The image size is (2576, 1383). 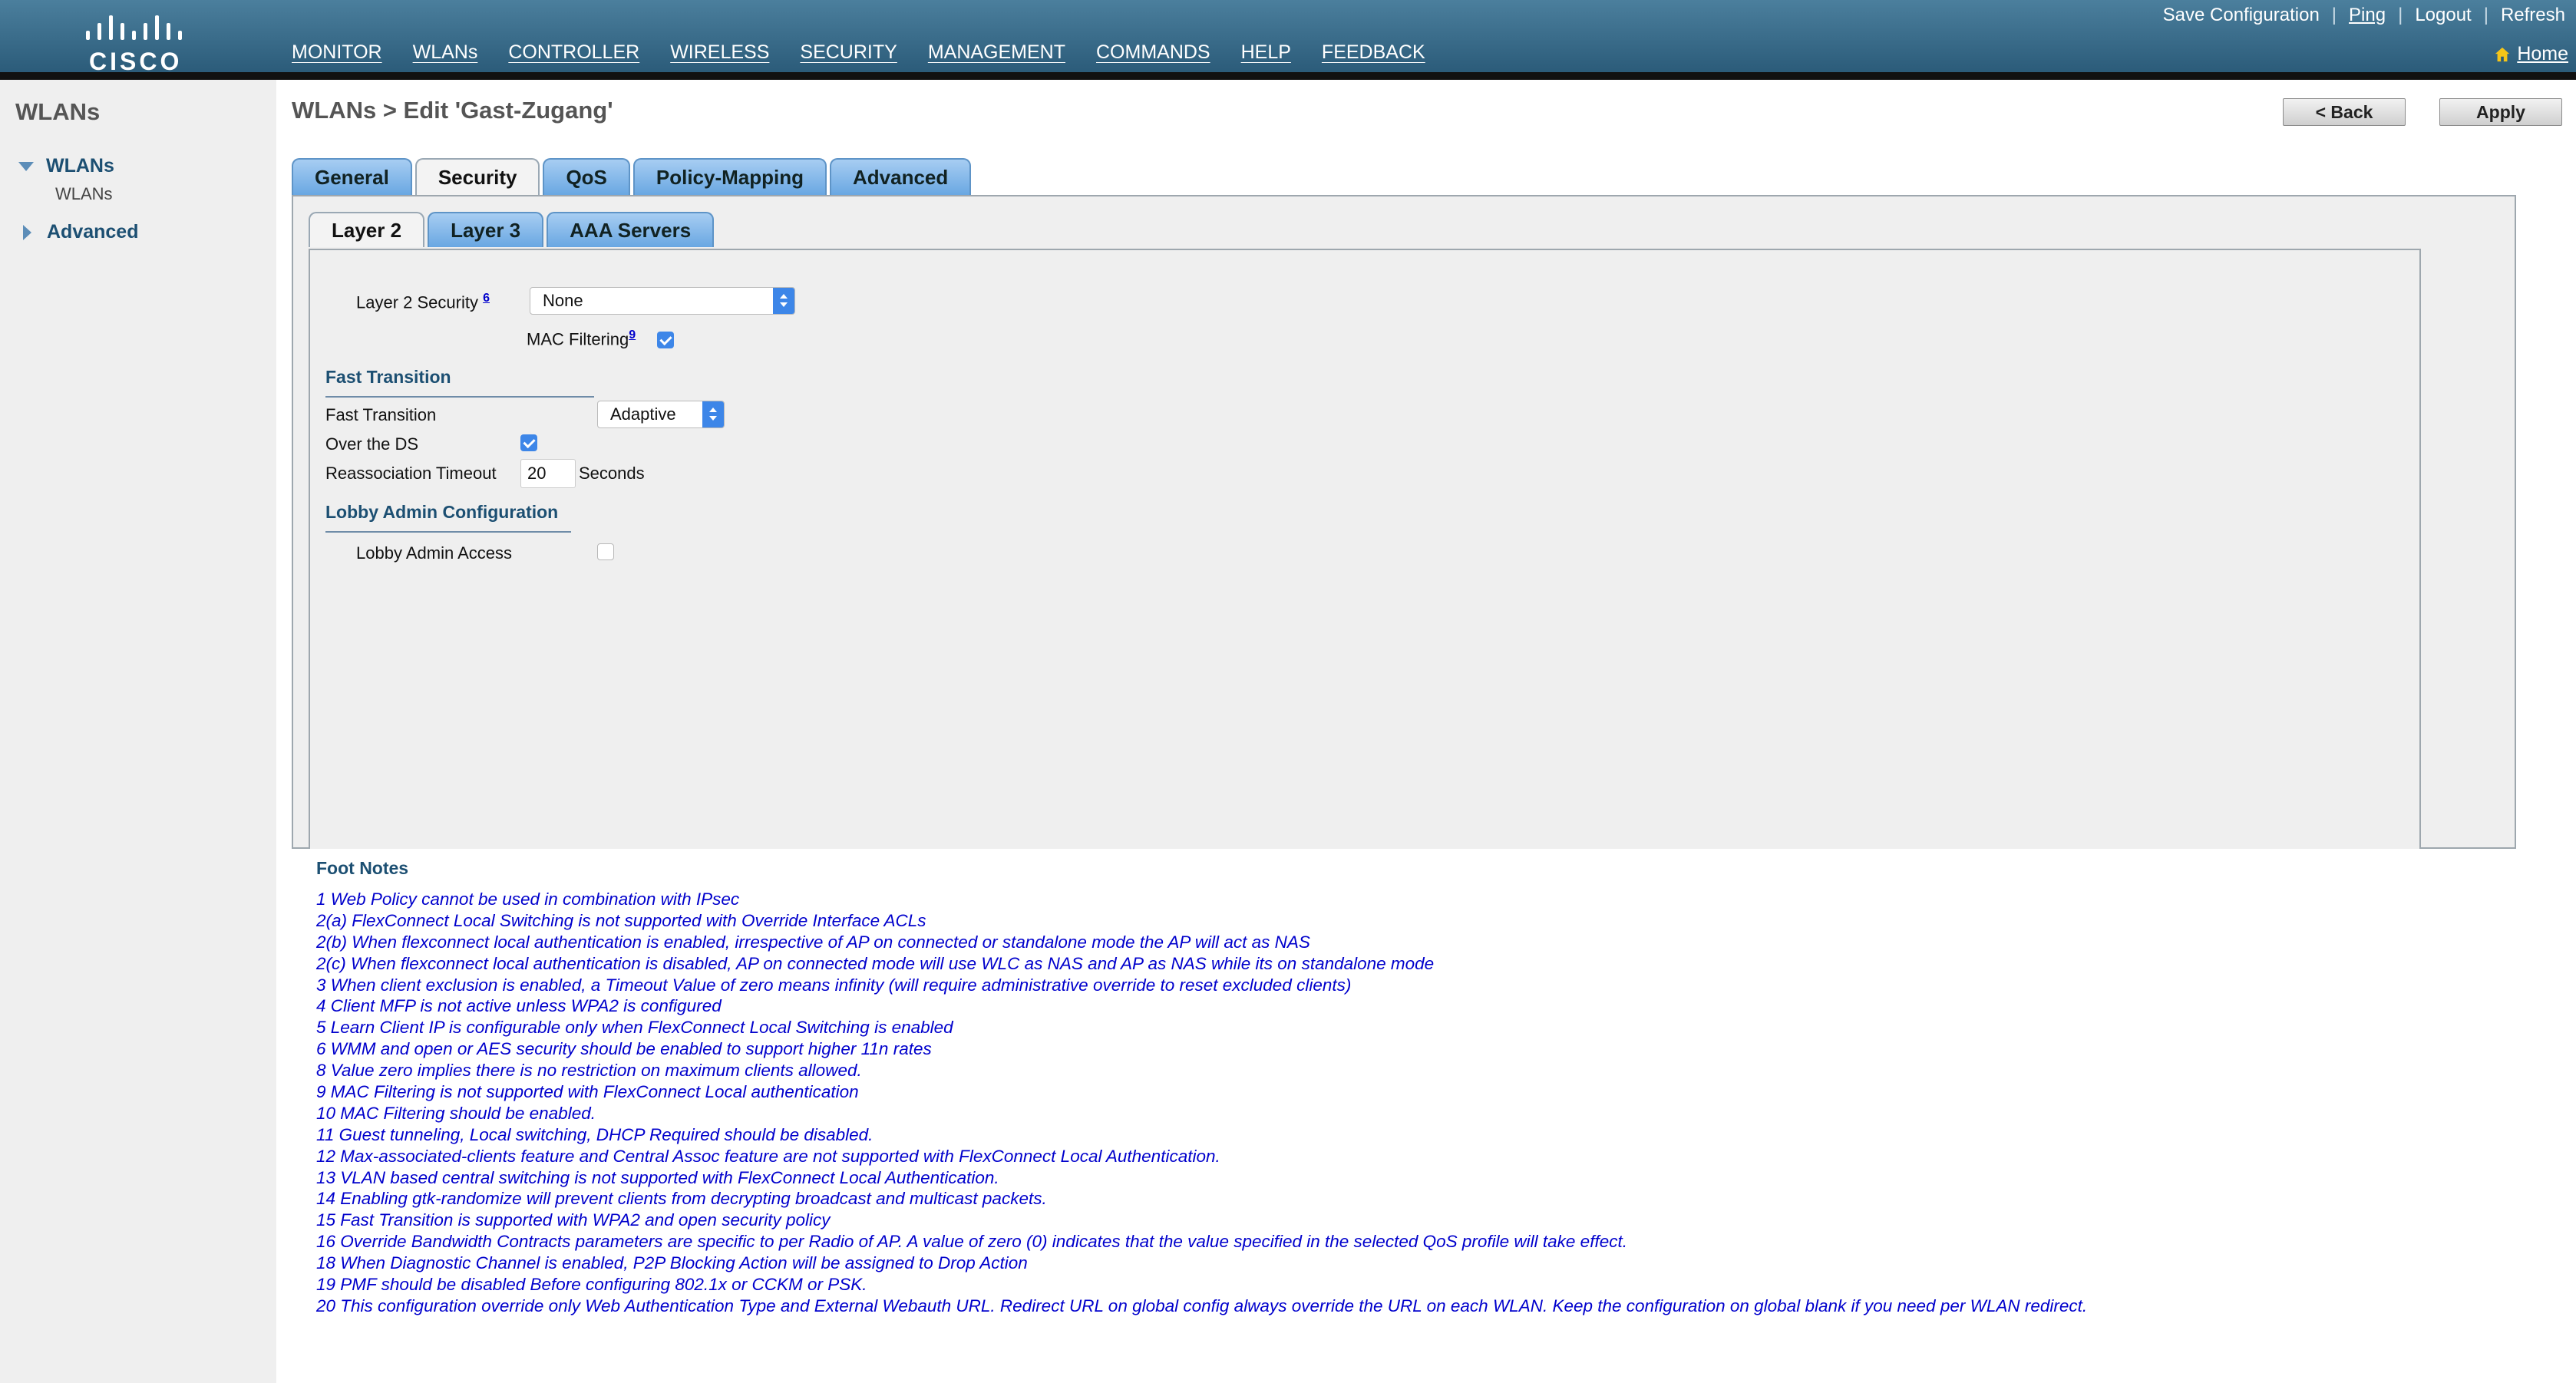 What do you see at coordinates (1266, 52) in the screenshot?
I see `nav-help: HELP` at bounding box center [1266, 52].